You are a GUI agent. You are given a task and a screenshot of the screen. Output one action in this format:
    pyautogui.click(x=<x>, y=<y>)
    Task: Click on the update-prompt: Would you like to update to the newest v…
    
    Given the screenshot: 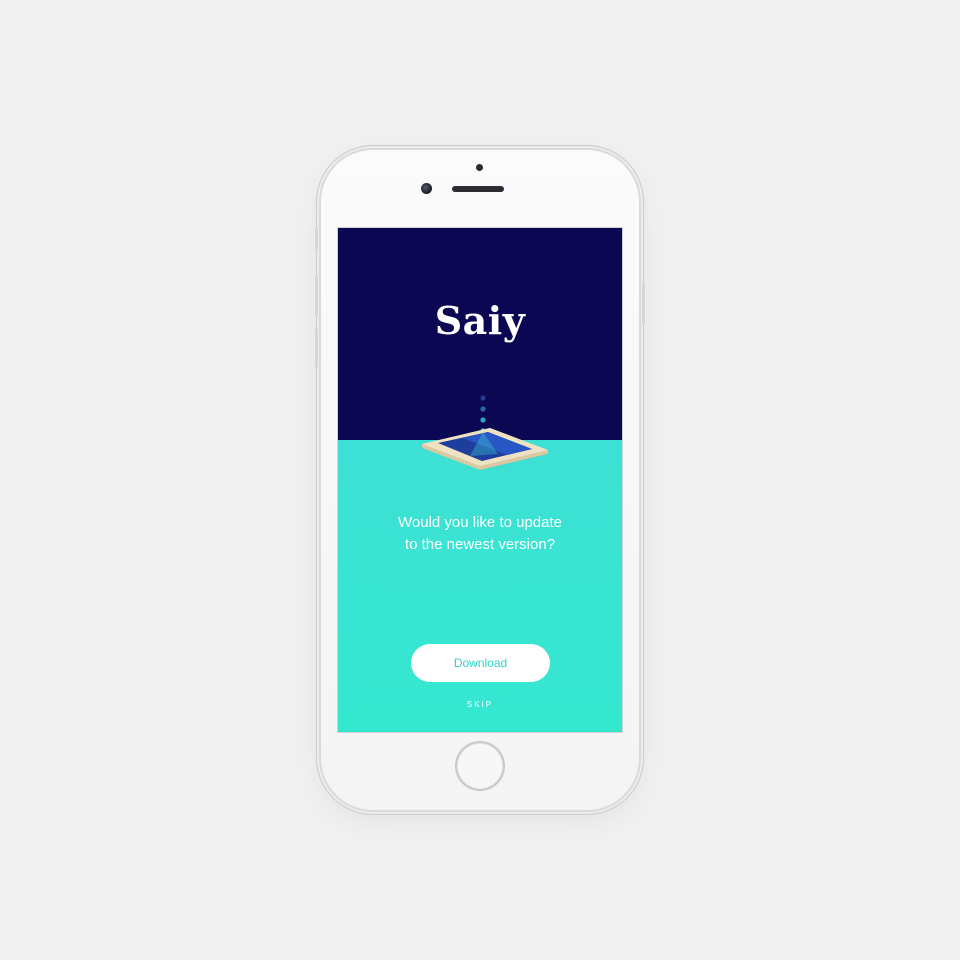 What is the action you would take?
    pyautogui.click(x=480, y=534)
    